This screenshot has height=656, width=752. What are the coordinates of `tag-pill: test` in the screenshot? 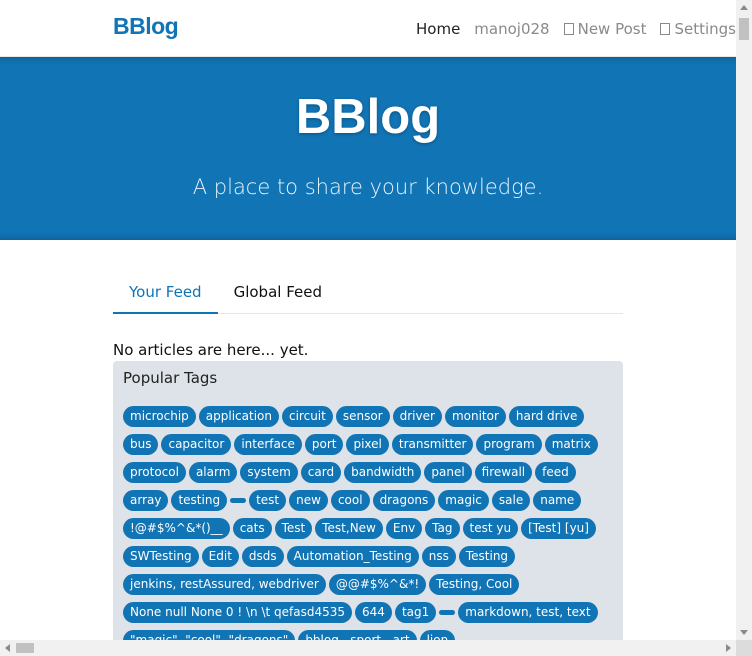 It's located at (268, 500).